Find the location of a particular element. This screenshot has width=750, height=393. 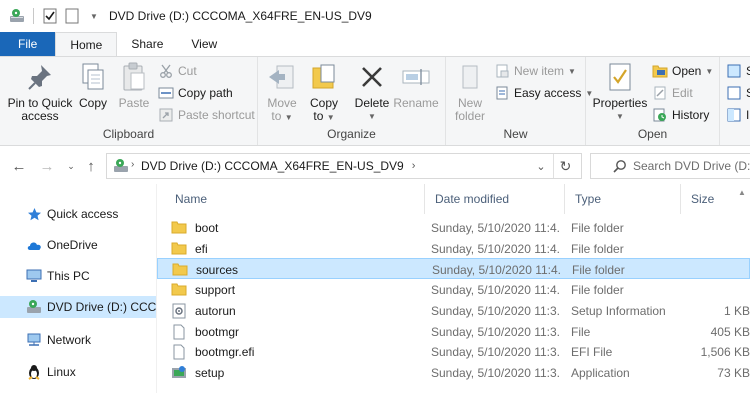

delete-button: Delete ▼ is located at coordinates (372, 92).